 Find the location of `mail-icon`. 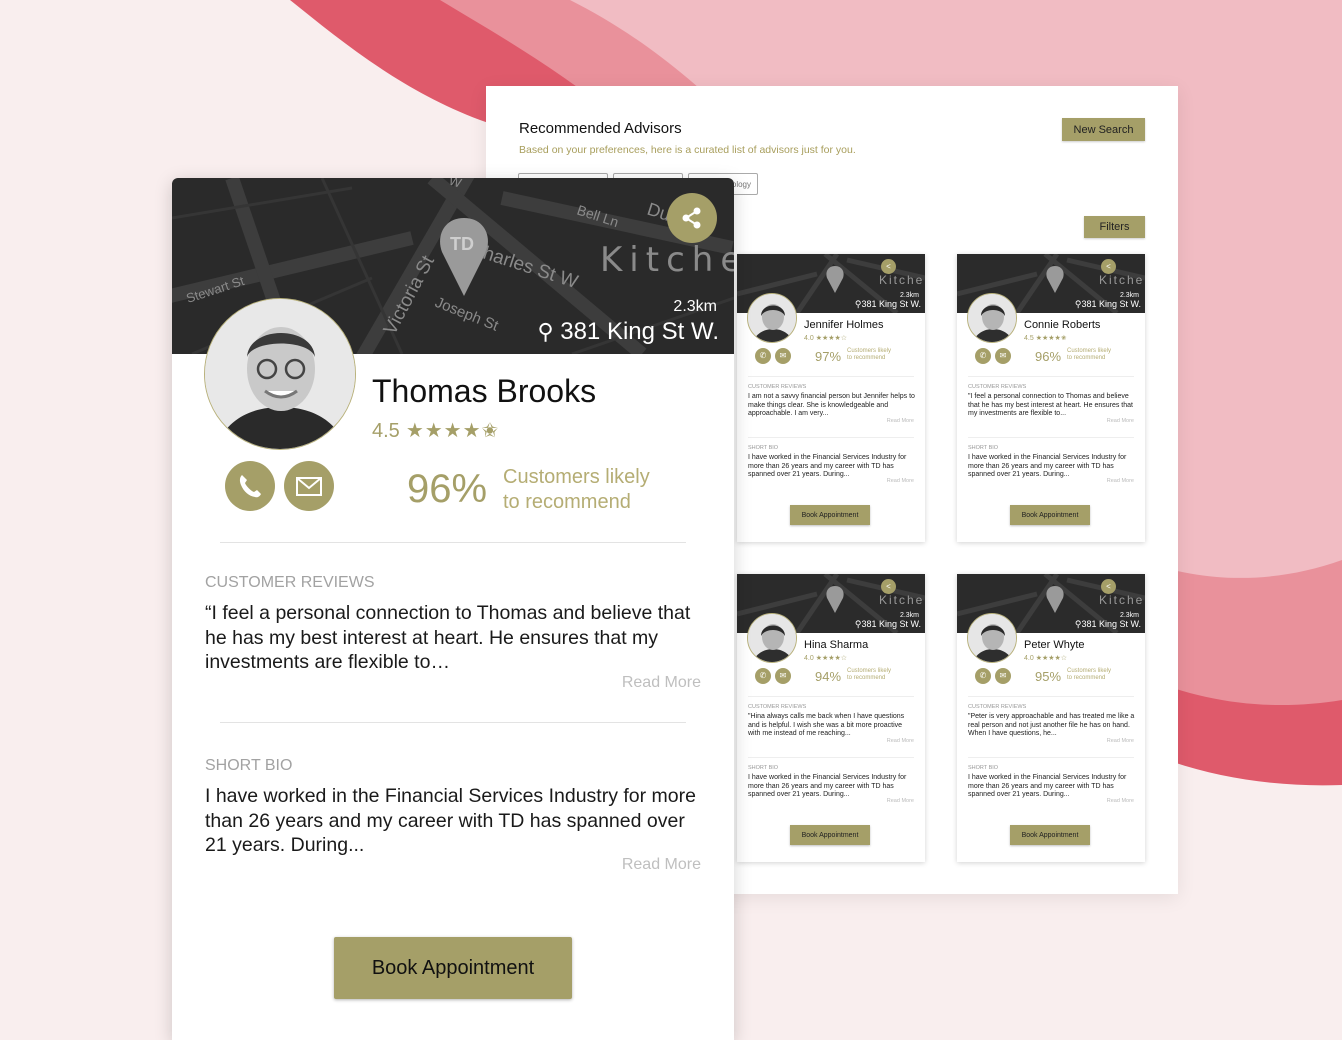

mail-icon is located at coordinates (309, 486).